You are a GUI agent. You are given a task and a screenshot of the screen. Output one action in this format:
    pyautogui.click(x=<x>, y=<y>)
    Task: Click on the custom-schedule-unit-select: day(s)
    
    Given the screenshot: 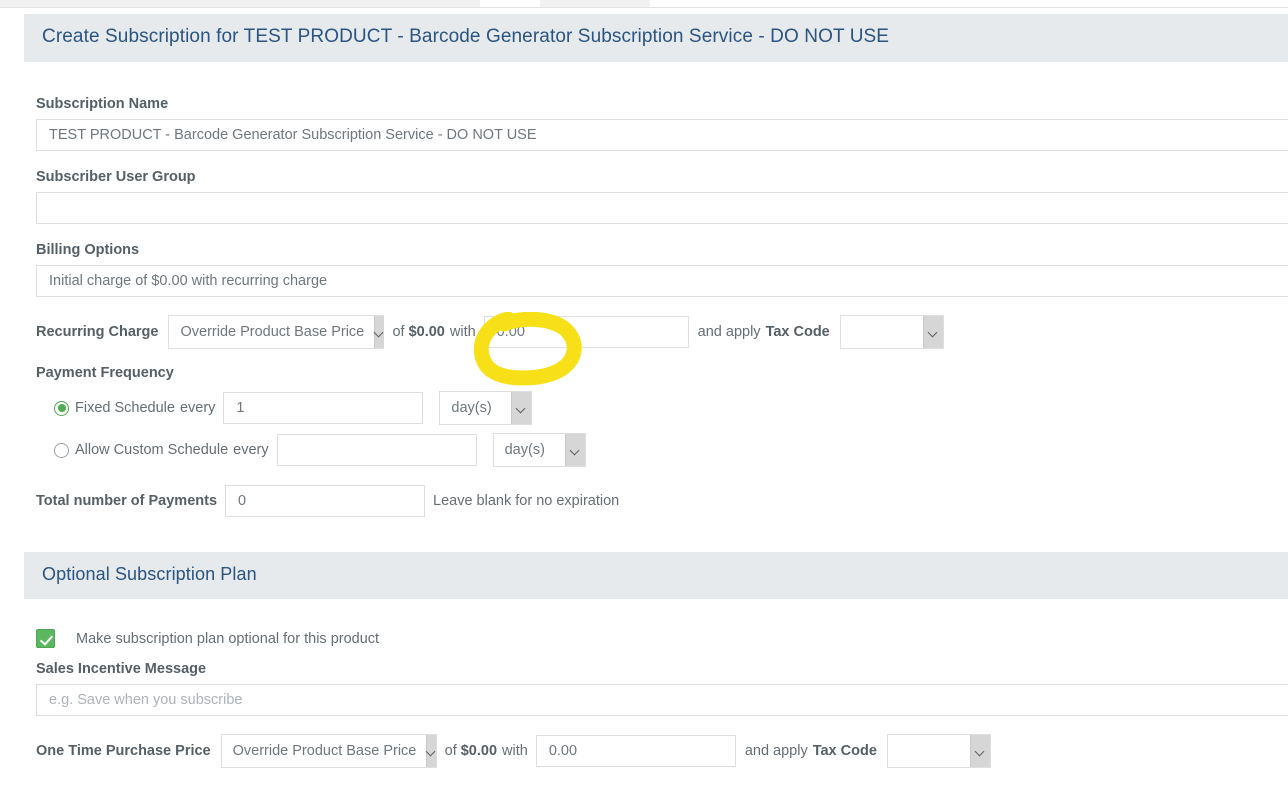 What is the action you would take?
    pyautogui.click(x=539, y=450)
    